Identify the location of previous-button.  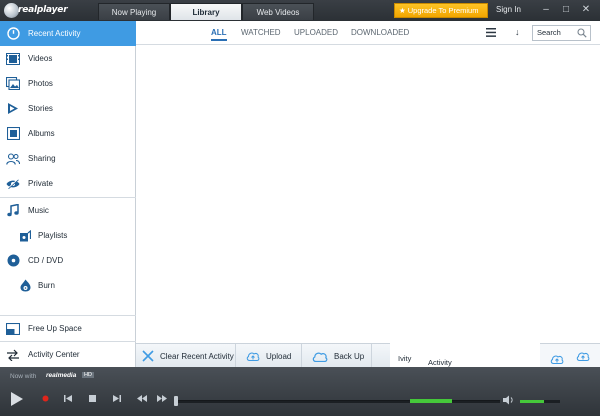
(68, 398).